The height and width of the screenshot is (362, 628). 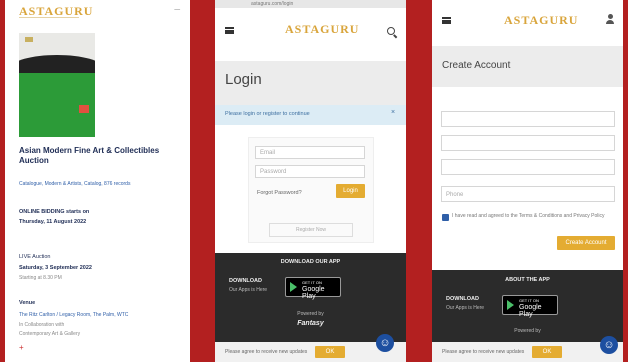 I want to click on terms-checkbox, so click(x=445, y=217).